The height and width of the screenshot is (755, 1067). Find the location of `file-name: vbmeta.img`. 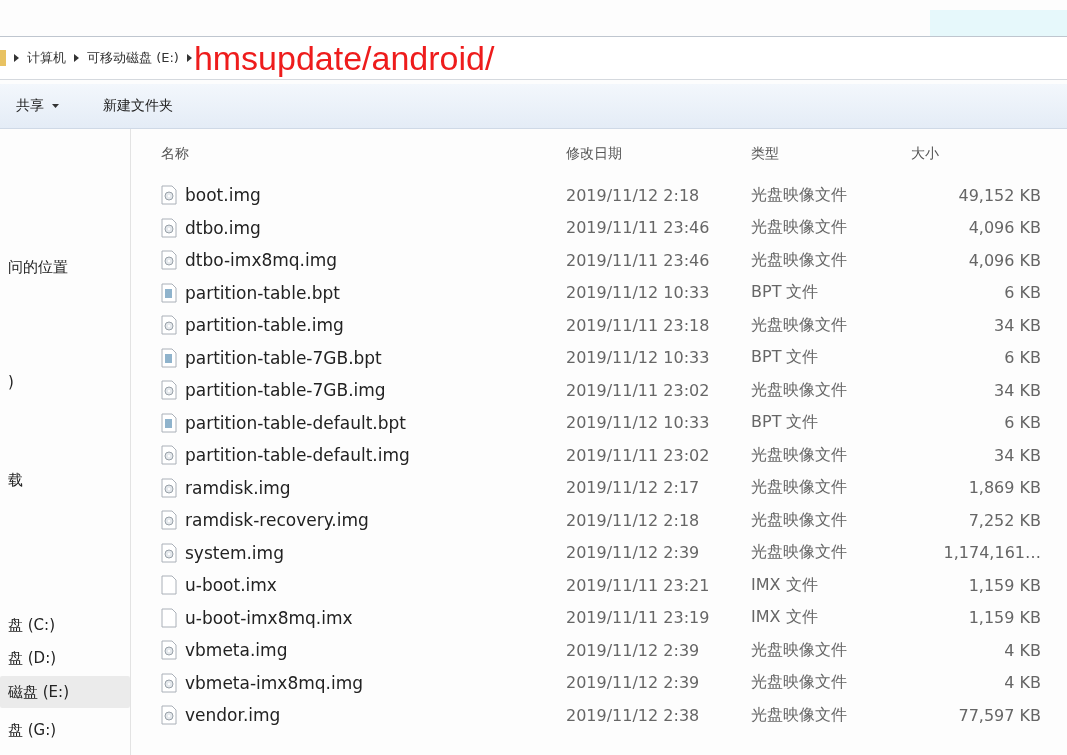

file-name: vbmeta.img is located at coordinates (363, 650).